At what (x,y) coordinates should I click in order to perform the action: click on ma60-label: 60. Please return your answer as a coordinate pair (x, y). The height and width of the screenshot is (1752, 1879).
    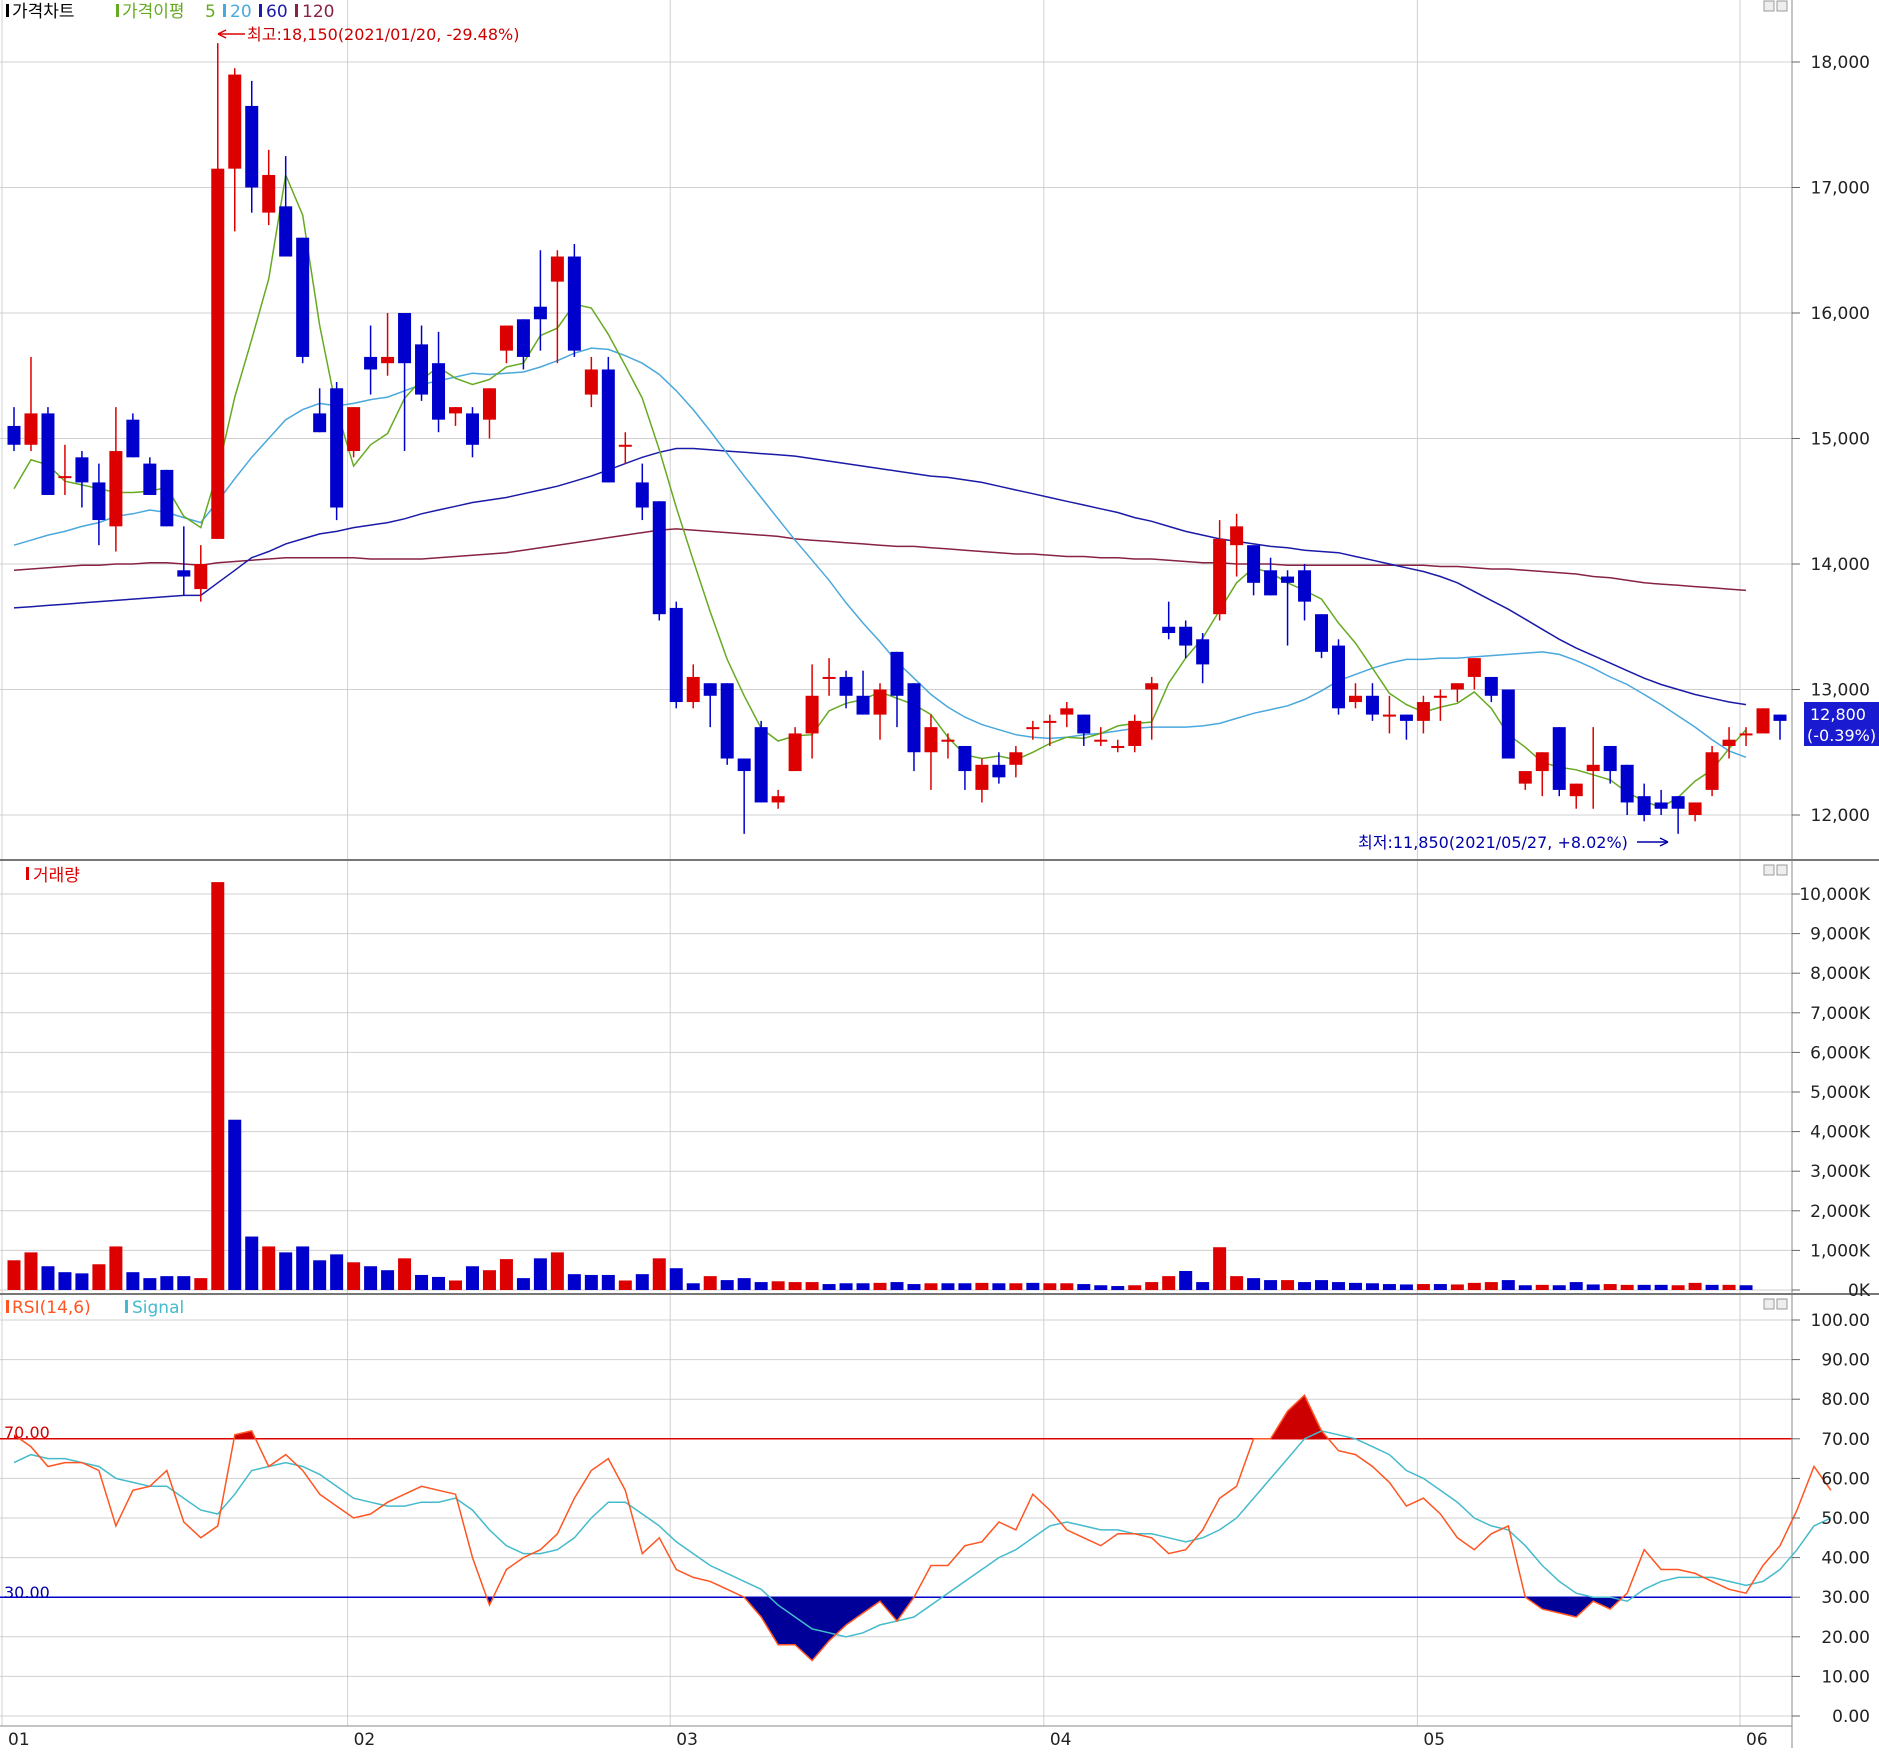
    Looking at the image, I should click on (277, 12).